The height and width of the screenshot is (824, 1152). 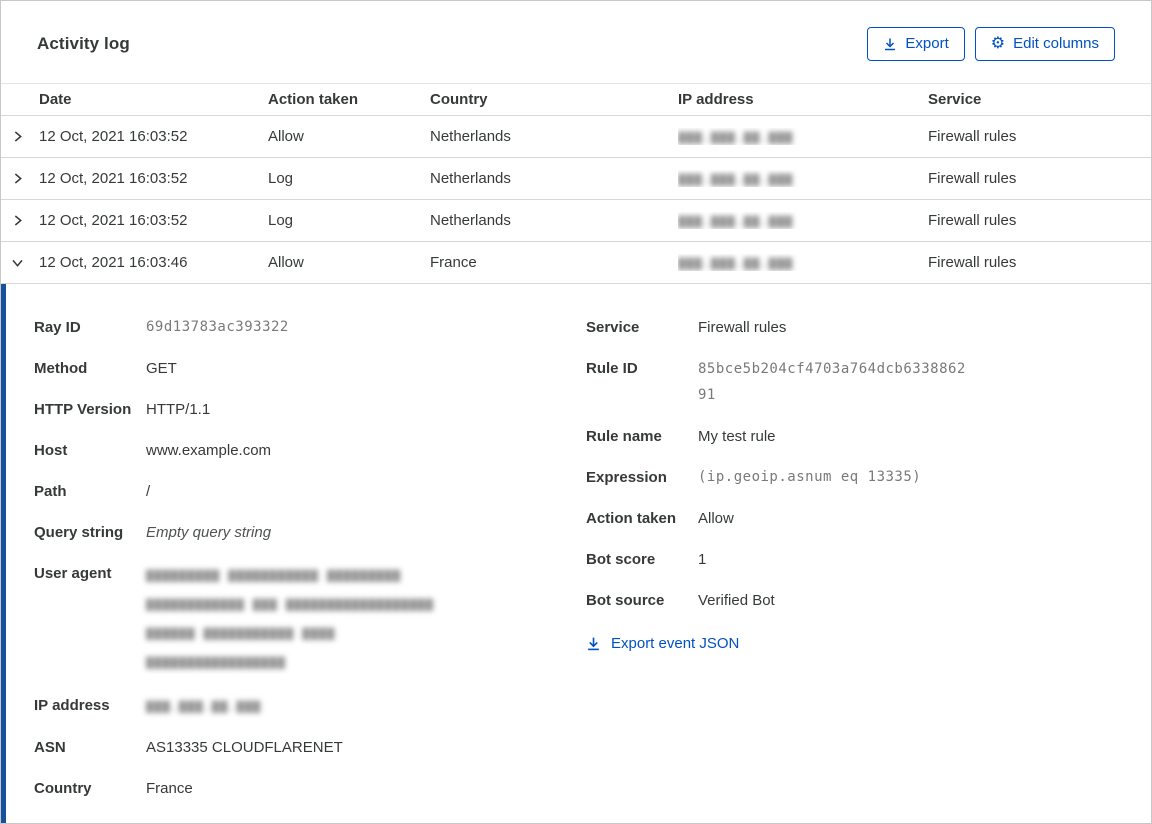 What do you see at coordinates (83, 43) in the screenshot?
I see `page-title: Activity log` at bounding box center [83, 43].